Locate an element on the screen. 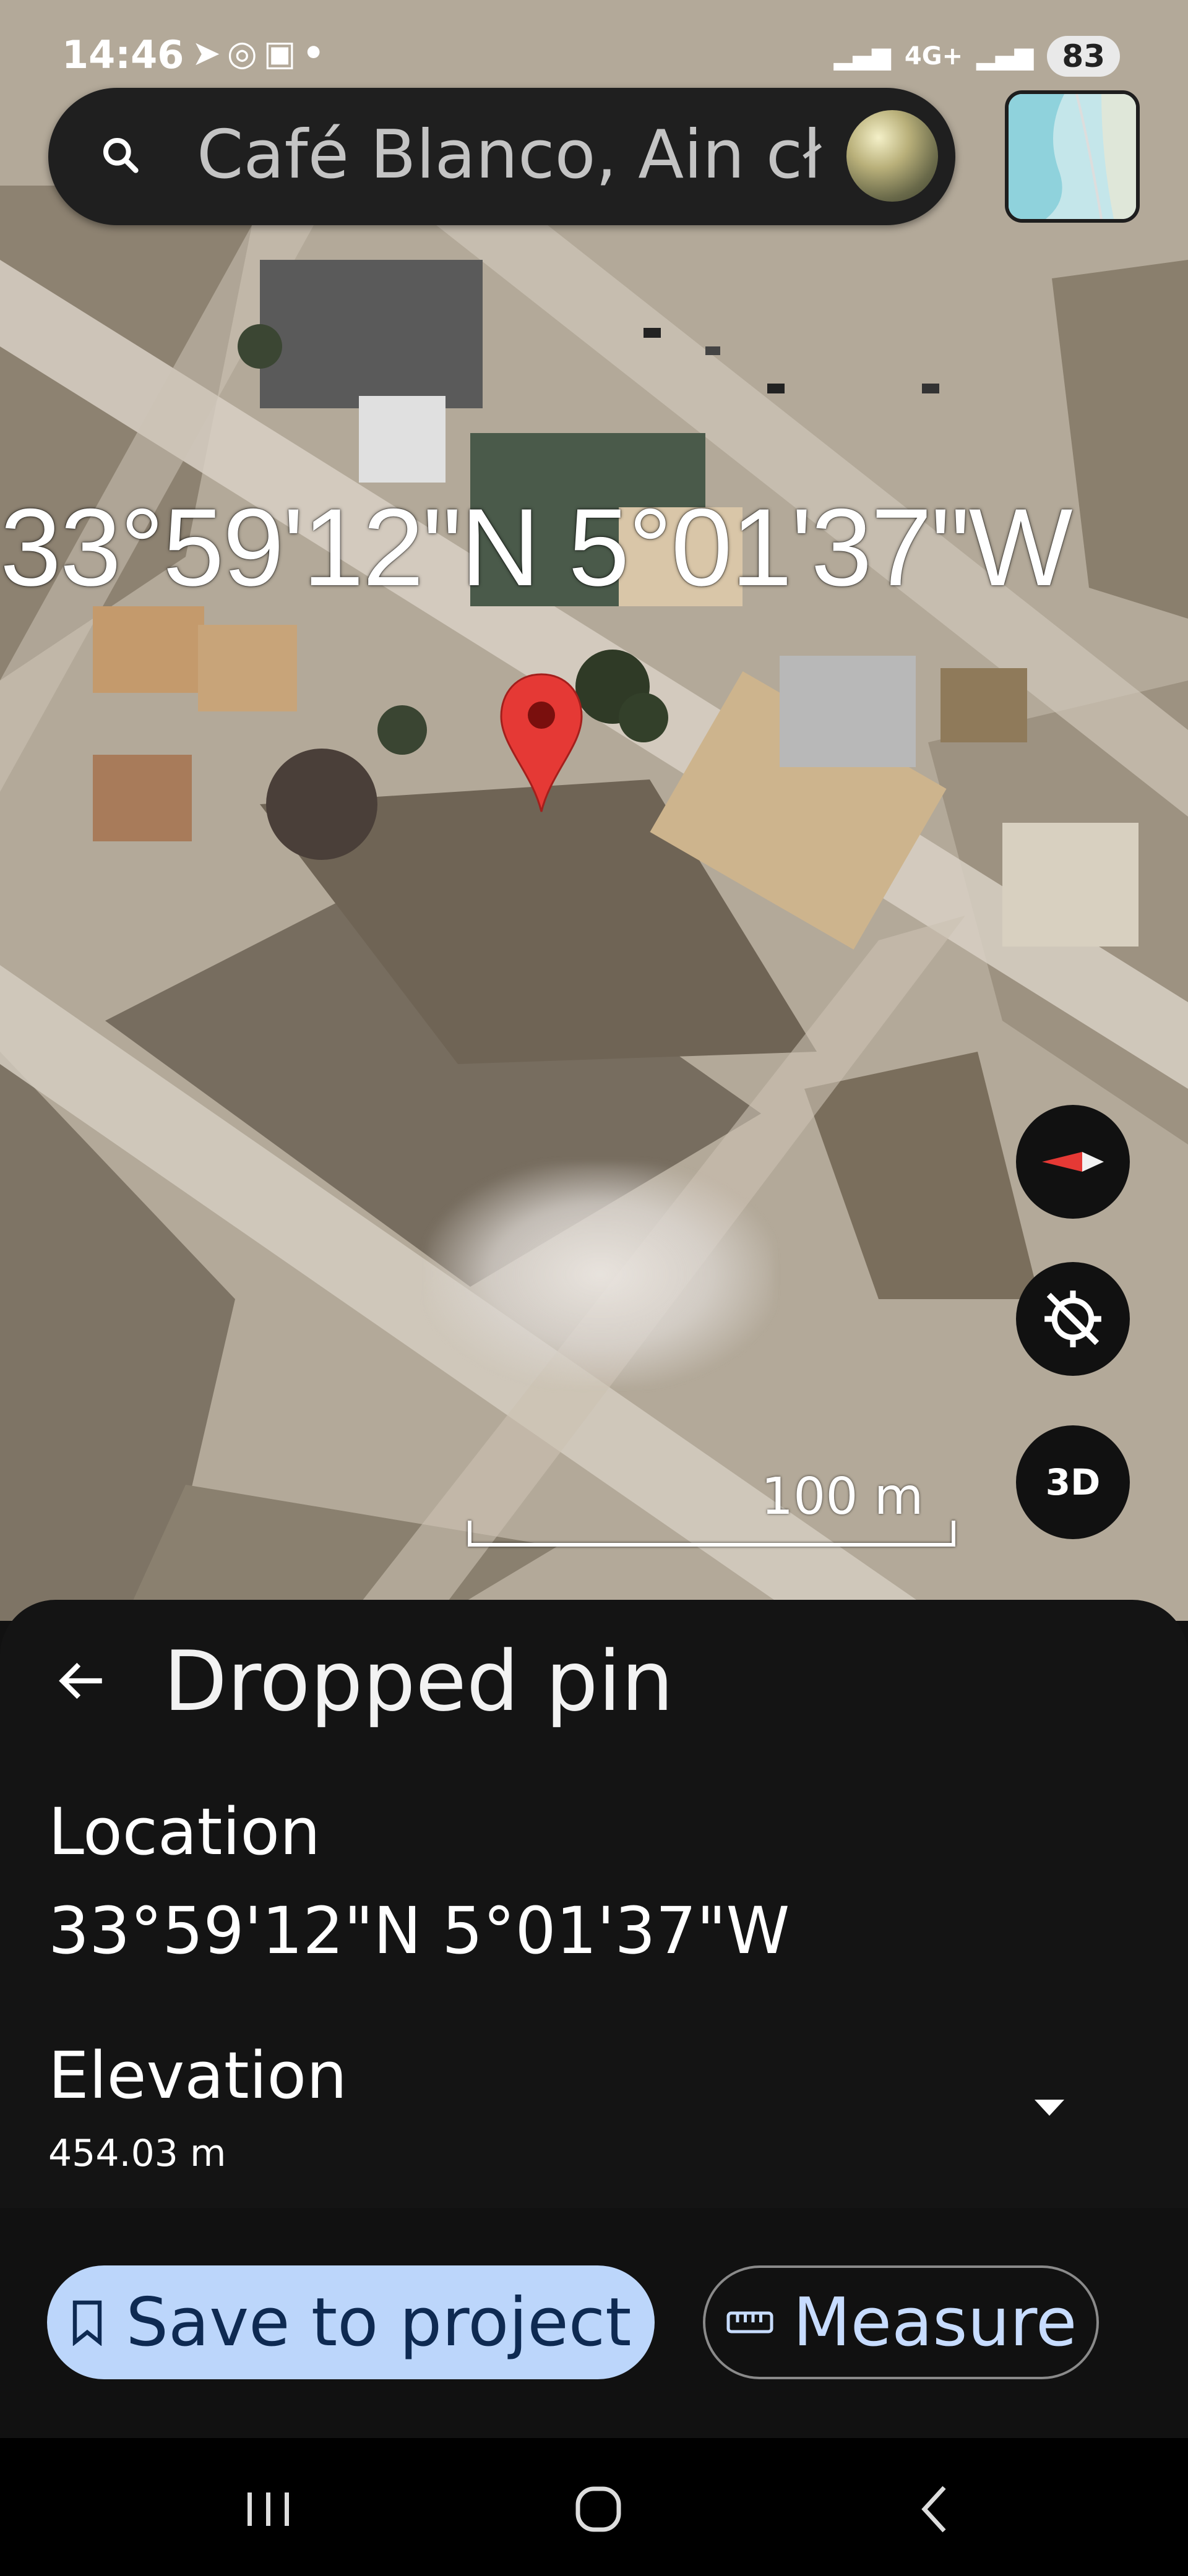 The image size is (1188, 2576). measure-button: Measure is located at coordinates (901, 2322).